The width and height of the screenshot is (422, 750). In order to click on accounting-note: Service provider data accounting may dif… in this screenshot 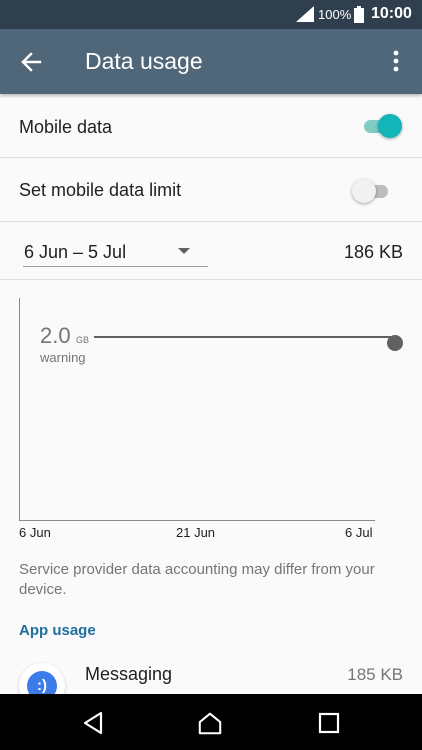, I will do `click(197, 579)`.